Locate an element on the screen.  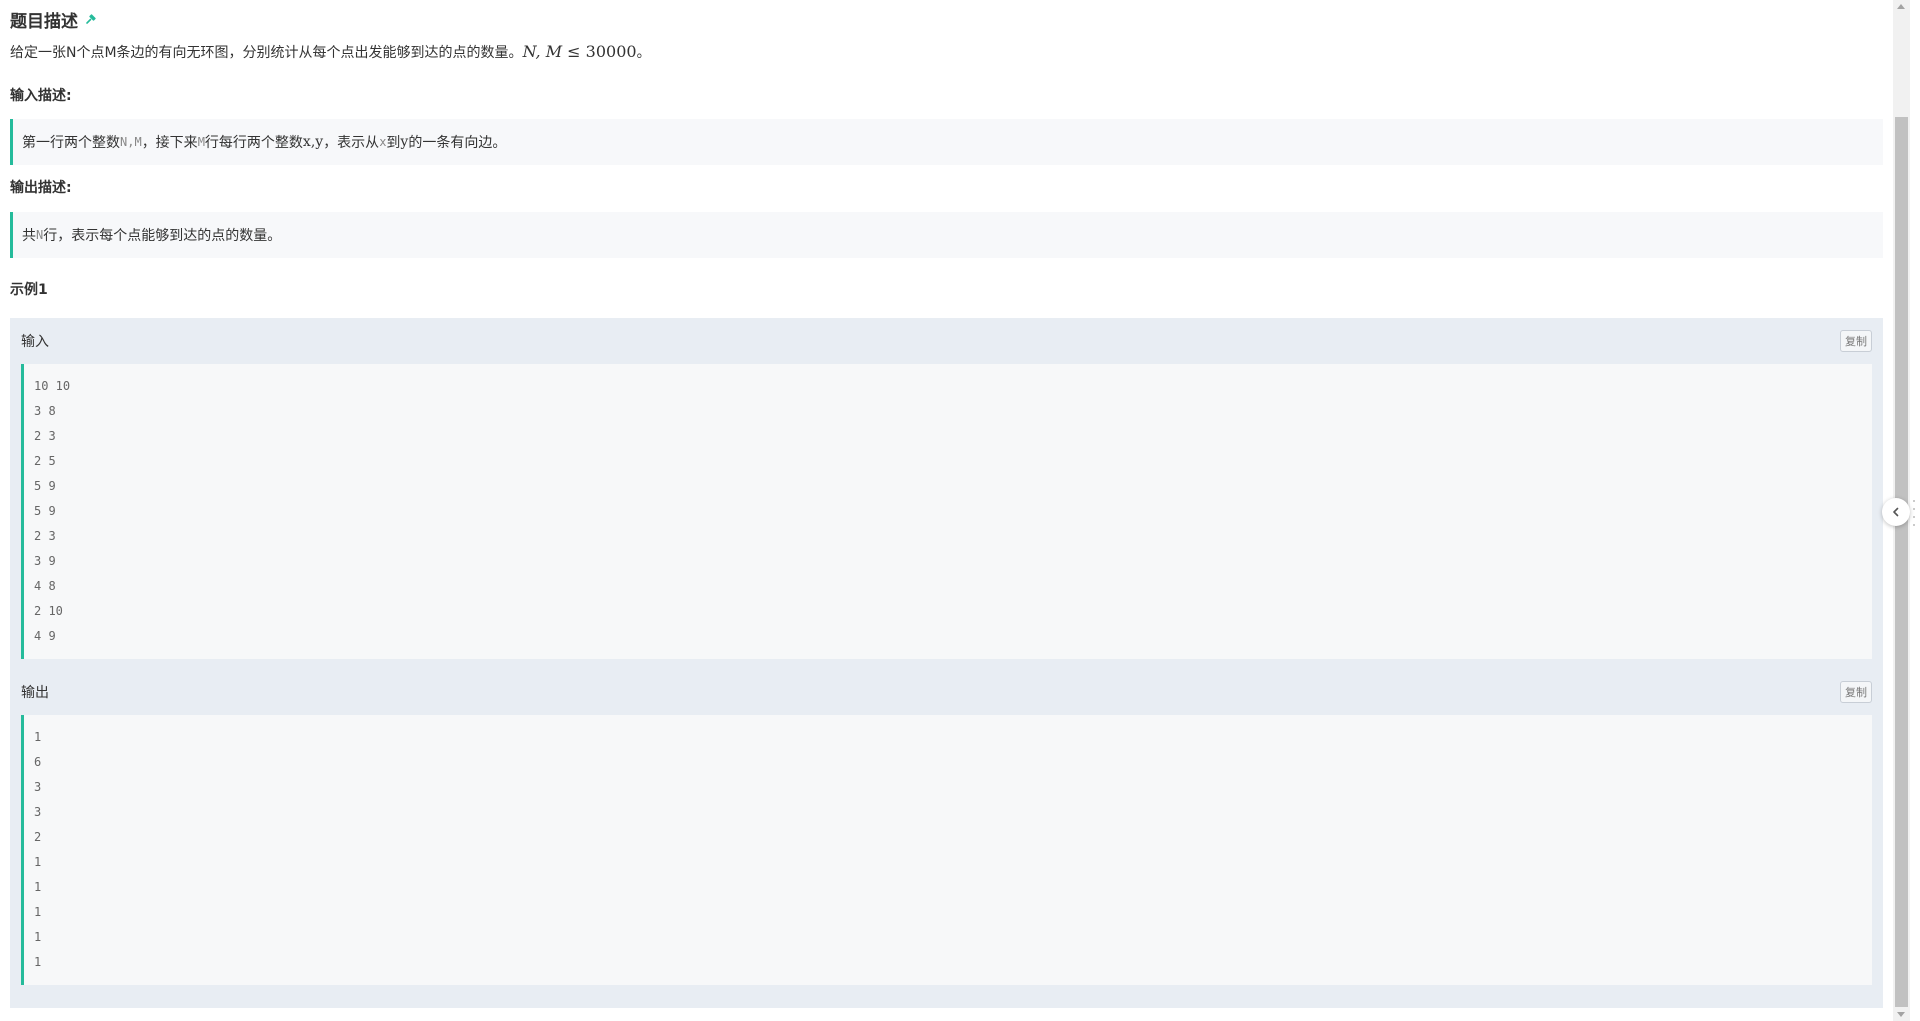
output-card-header: 输出 复制 is located at coordinates (946, 692).